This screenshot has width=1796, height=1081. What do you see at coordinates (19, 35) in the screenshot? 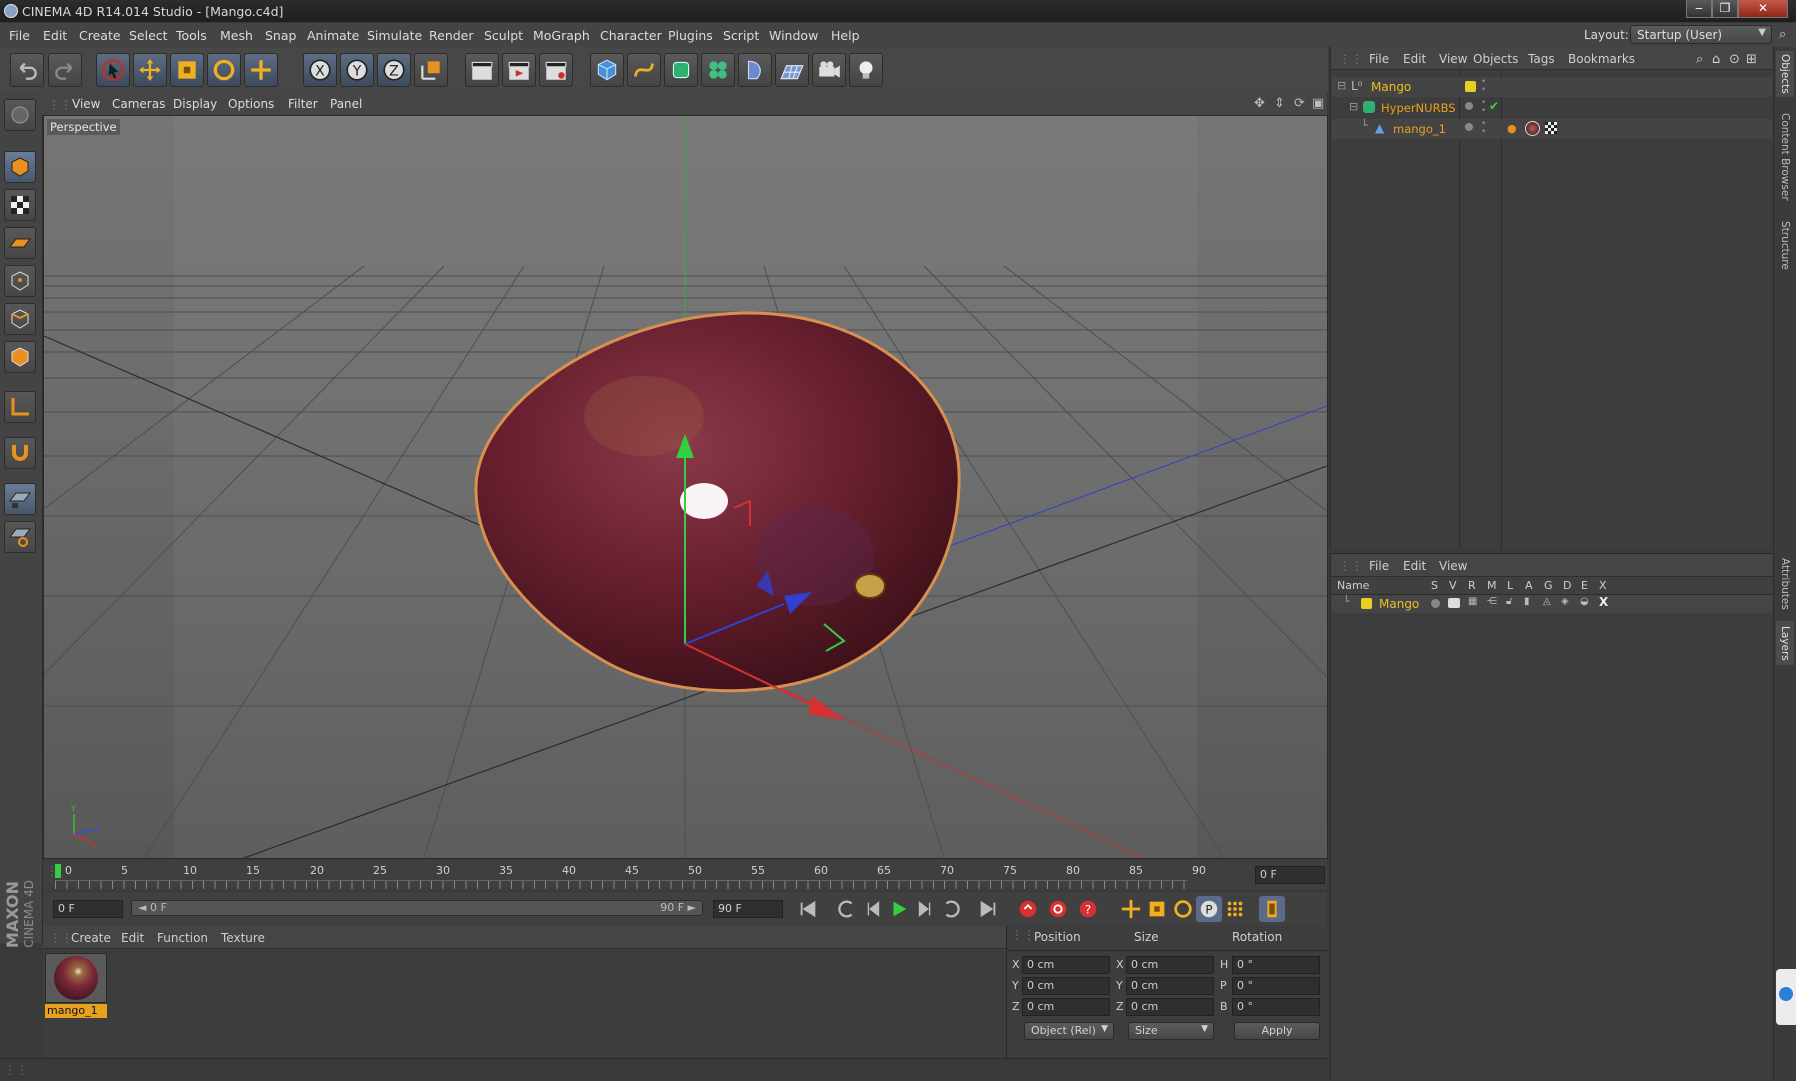
I see `menu-file: File` at bounding box center [19, 35].